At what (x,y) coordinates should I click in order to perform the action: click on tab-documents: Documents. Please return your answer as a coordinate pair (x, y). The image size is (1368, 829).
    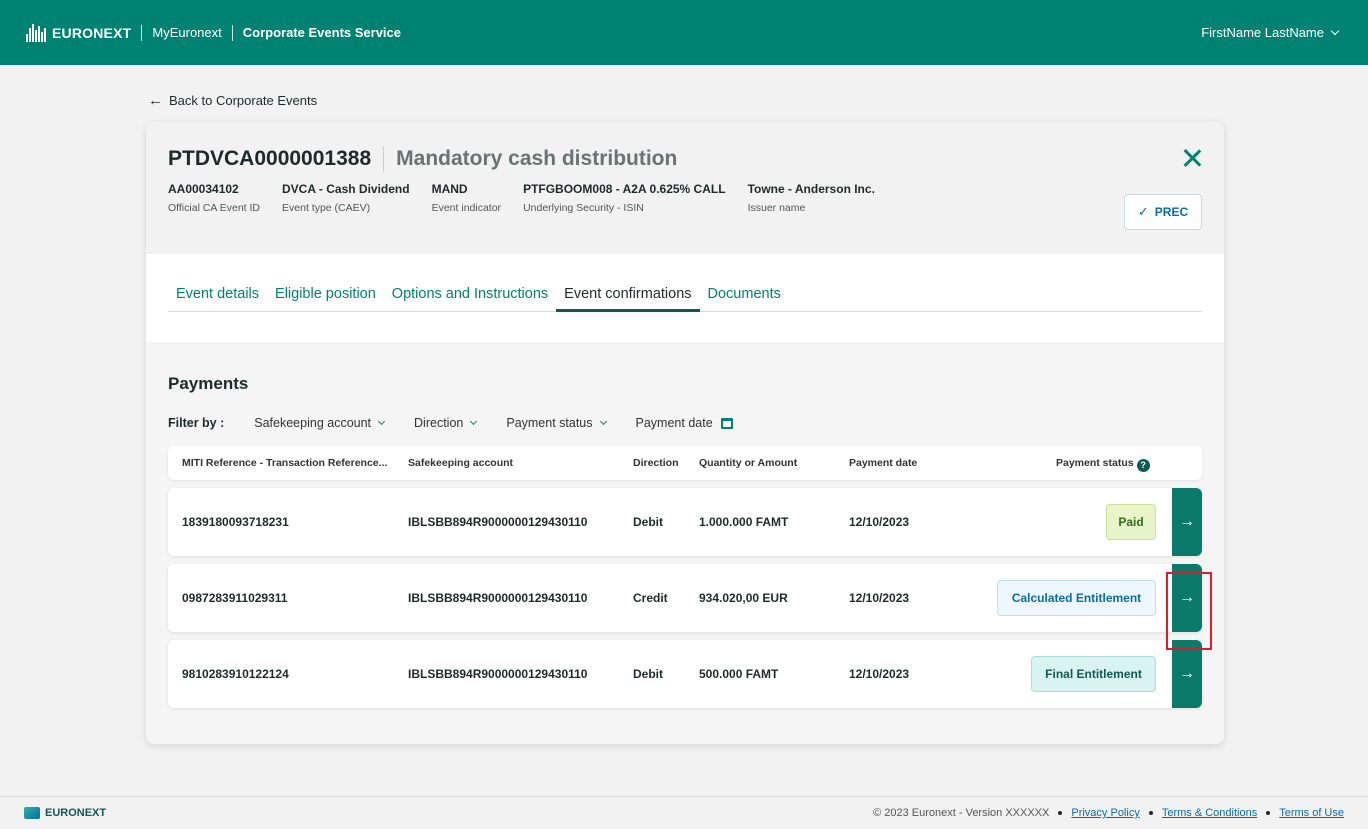
    Looking at the image, I should click on (744, 299).